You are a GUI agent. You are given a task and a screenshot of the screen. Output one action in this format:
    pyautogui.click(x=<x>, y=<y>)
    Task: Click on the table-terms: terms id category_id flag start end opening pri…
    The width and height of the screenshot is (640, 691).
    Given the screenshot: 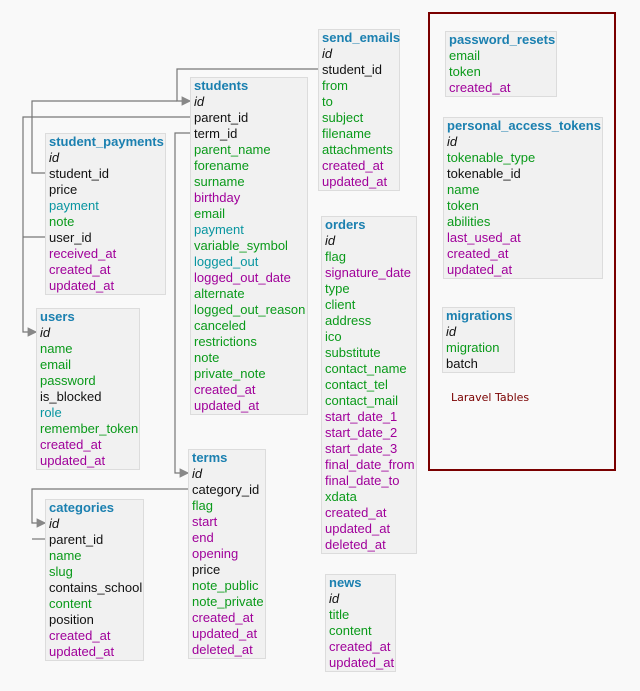 What is the action you would take?
    pyautogui.click(x=227, y=554)
    